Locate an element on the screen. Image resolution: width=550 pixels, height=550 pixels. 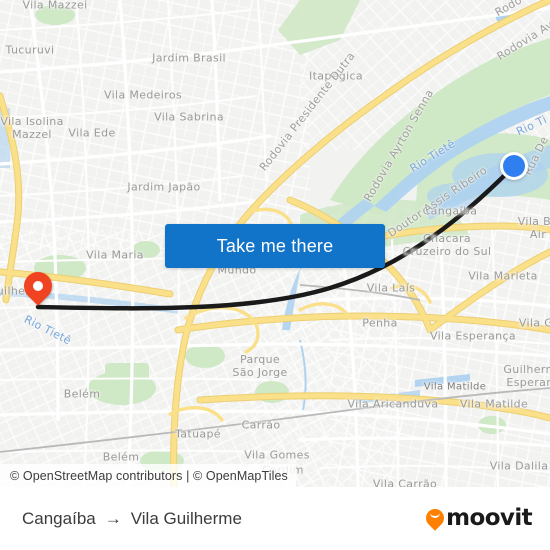
footer-bar: Cangaíba → Vila Guilherme moovit is located at coordinates (275, 518).